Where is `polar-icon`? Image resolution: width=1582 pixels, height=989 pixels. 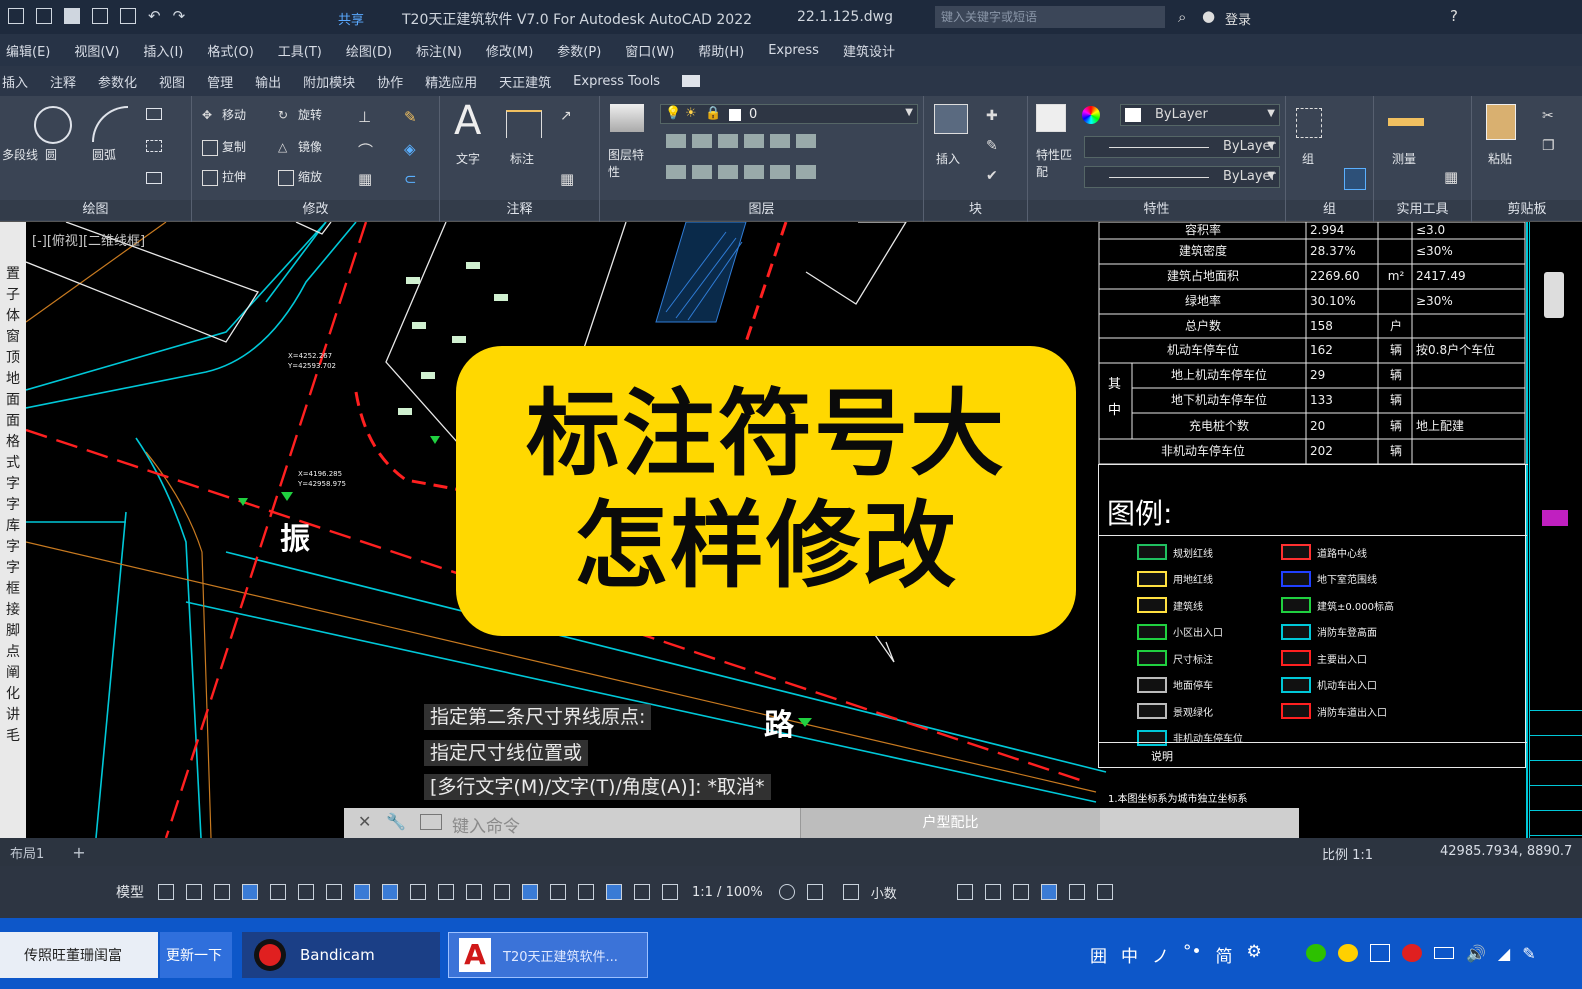 polar-icon is located at coordinates (306, 892).